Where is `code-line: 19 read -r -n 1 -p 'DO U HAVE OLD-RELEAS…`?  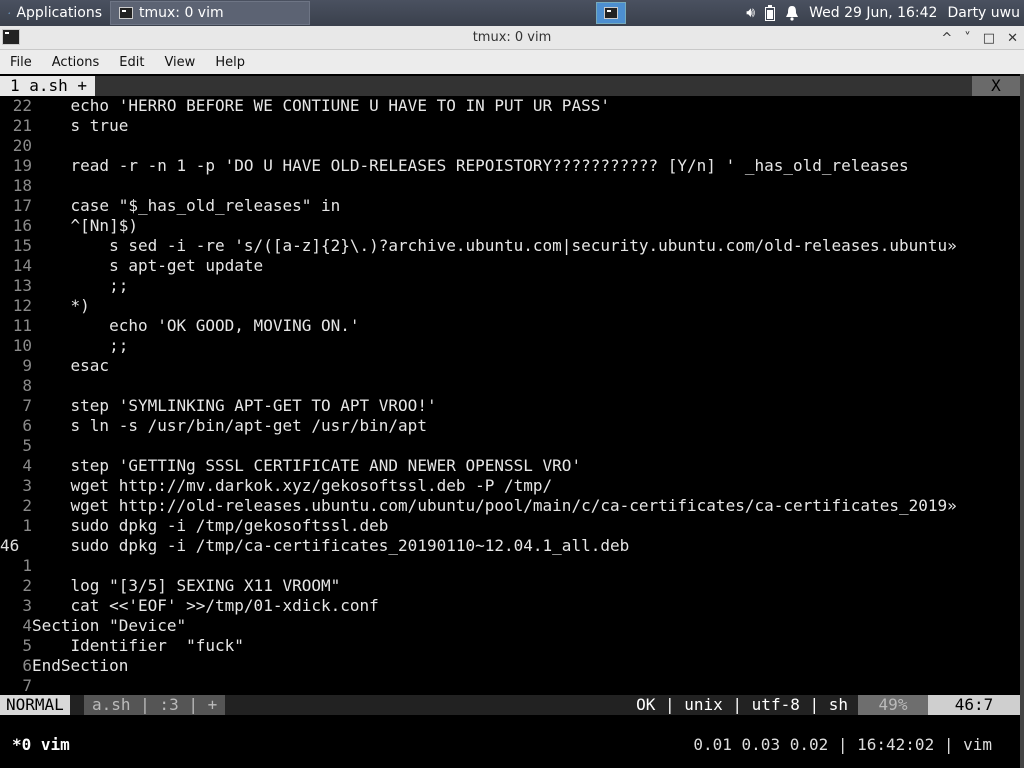 code-line: 19 read -r -n 1 -p 'DO U HAVE OLD-RELEAS… is located at coordinates (454, 166).